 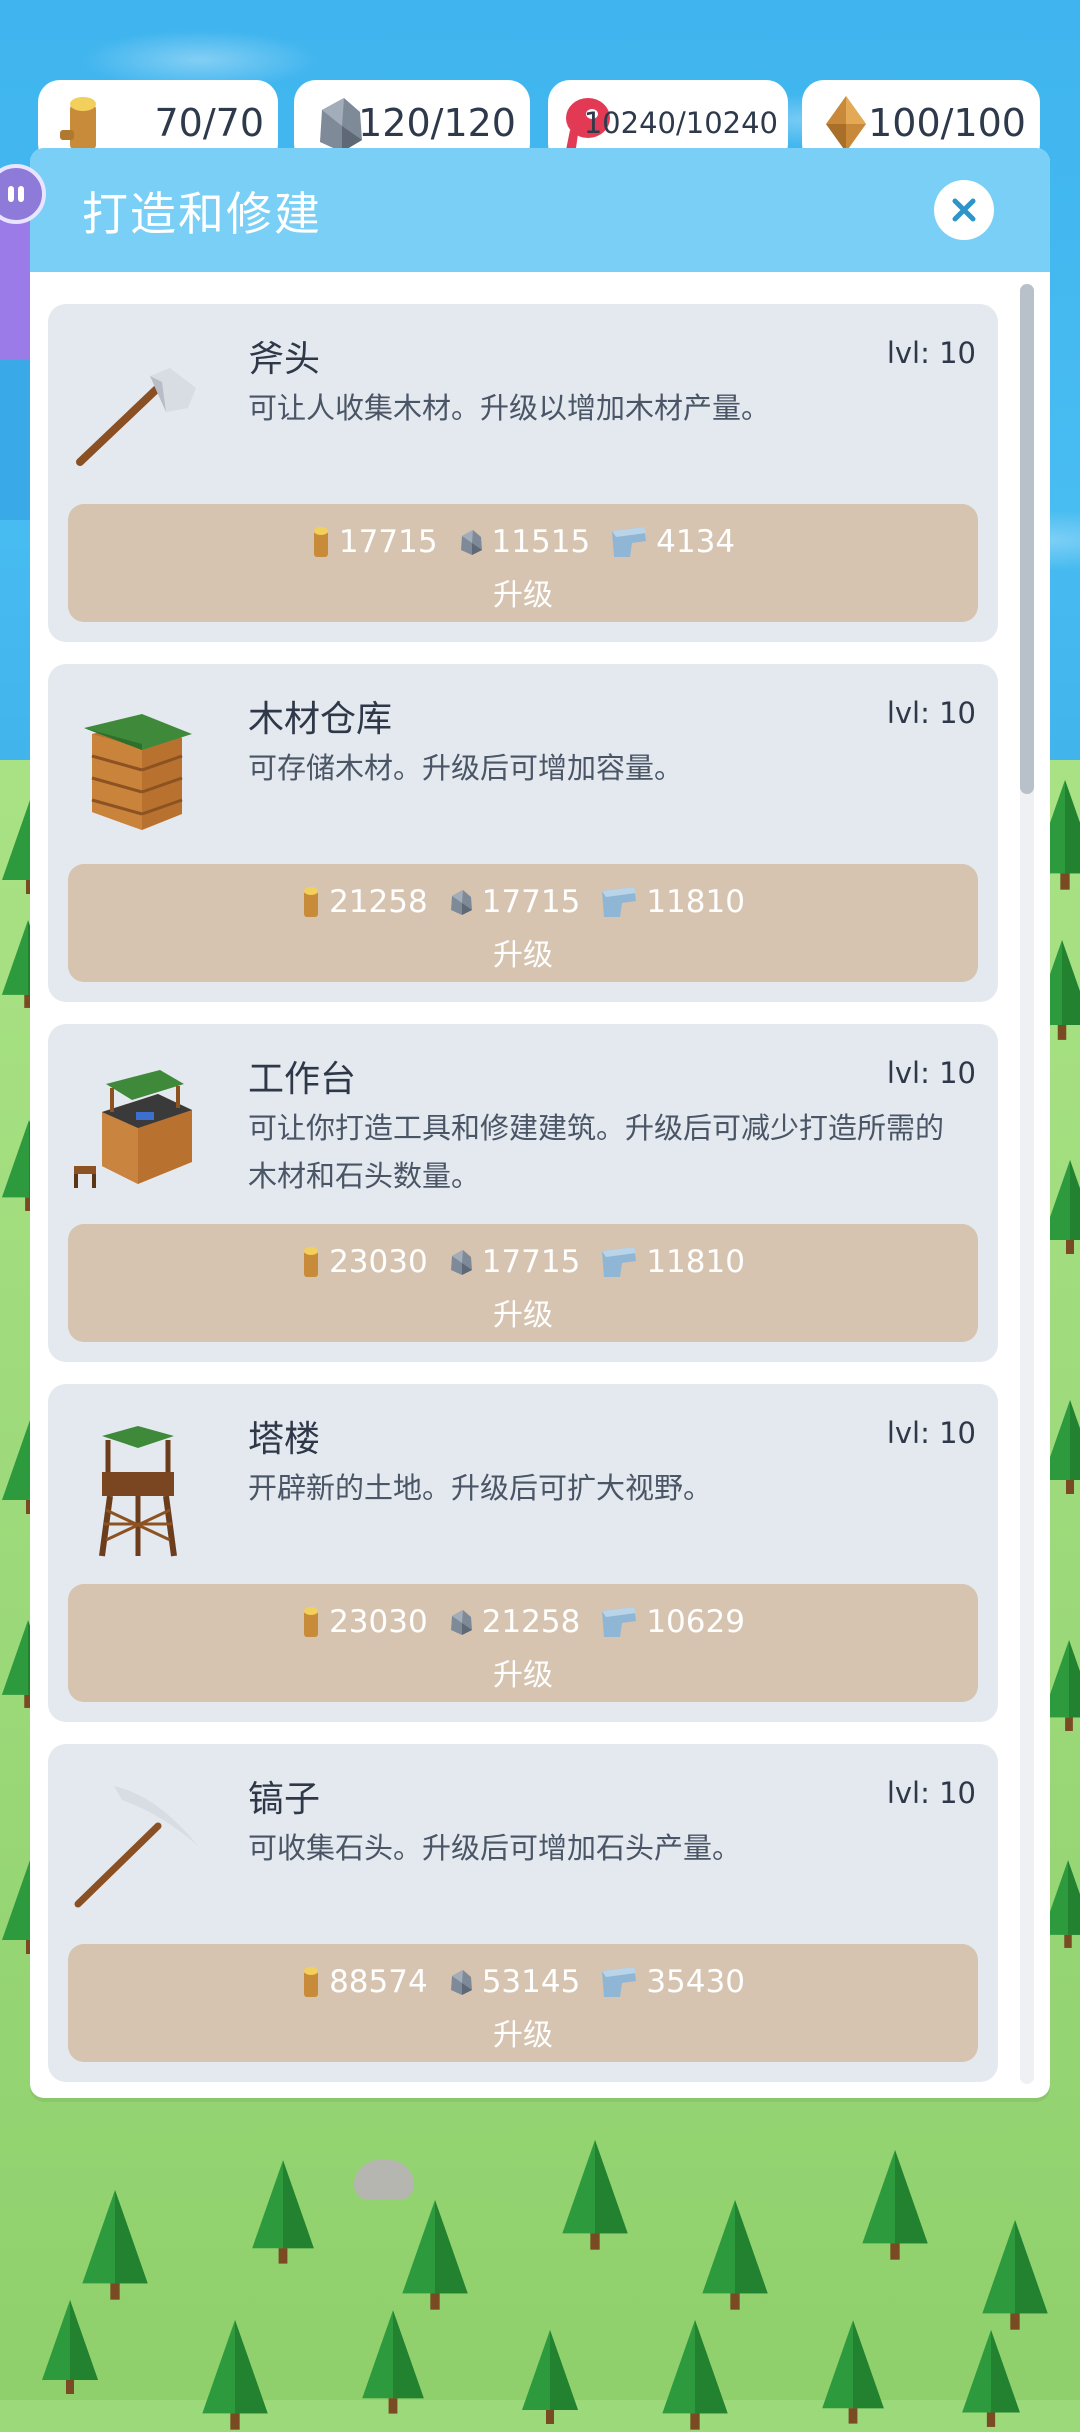 What do you see at coordinates (1027, 1184) in the screenshot?
I see `scrollbar` at bounding box center [1027, 1184].